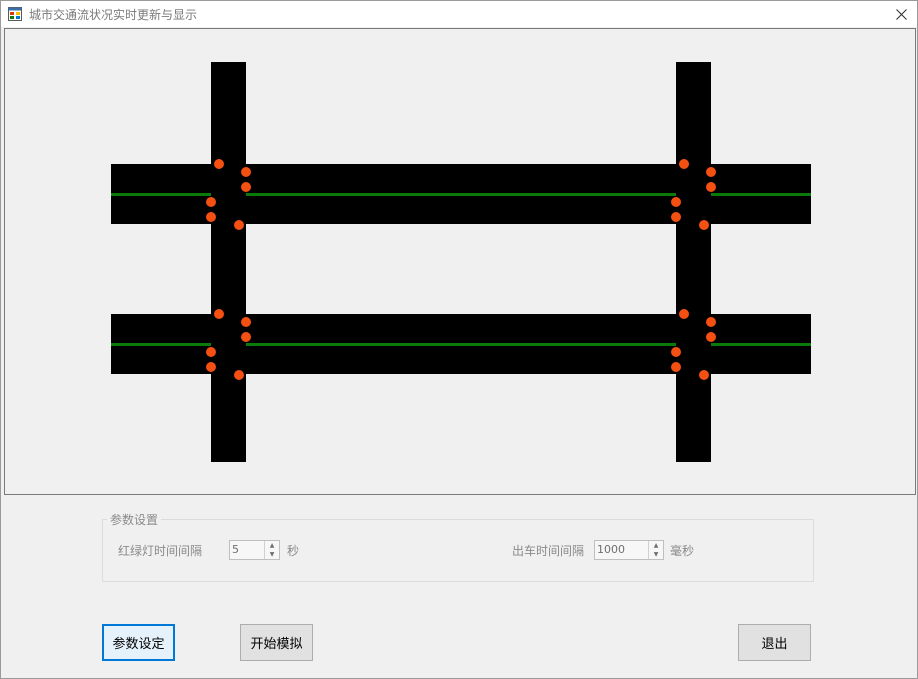  What do you see at coordinates (113, 15) in the screenshot?
I see `window-title: 城市交通流状况实时更新与显示` at bounding box center [113, 15].